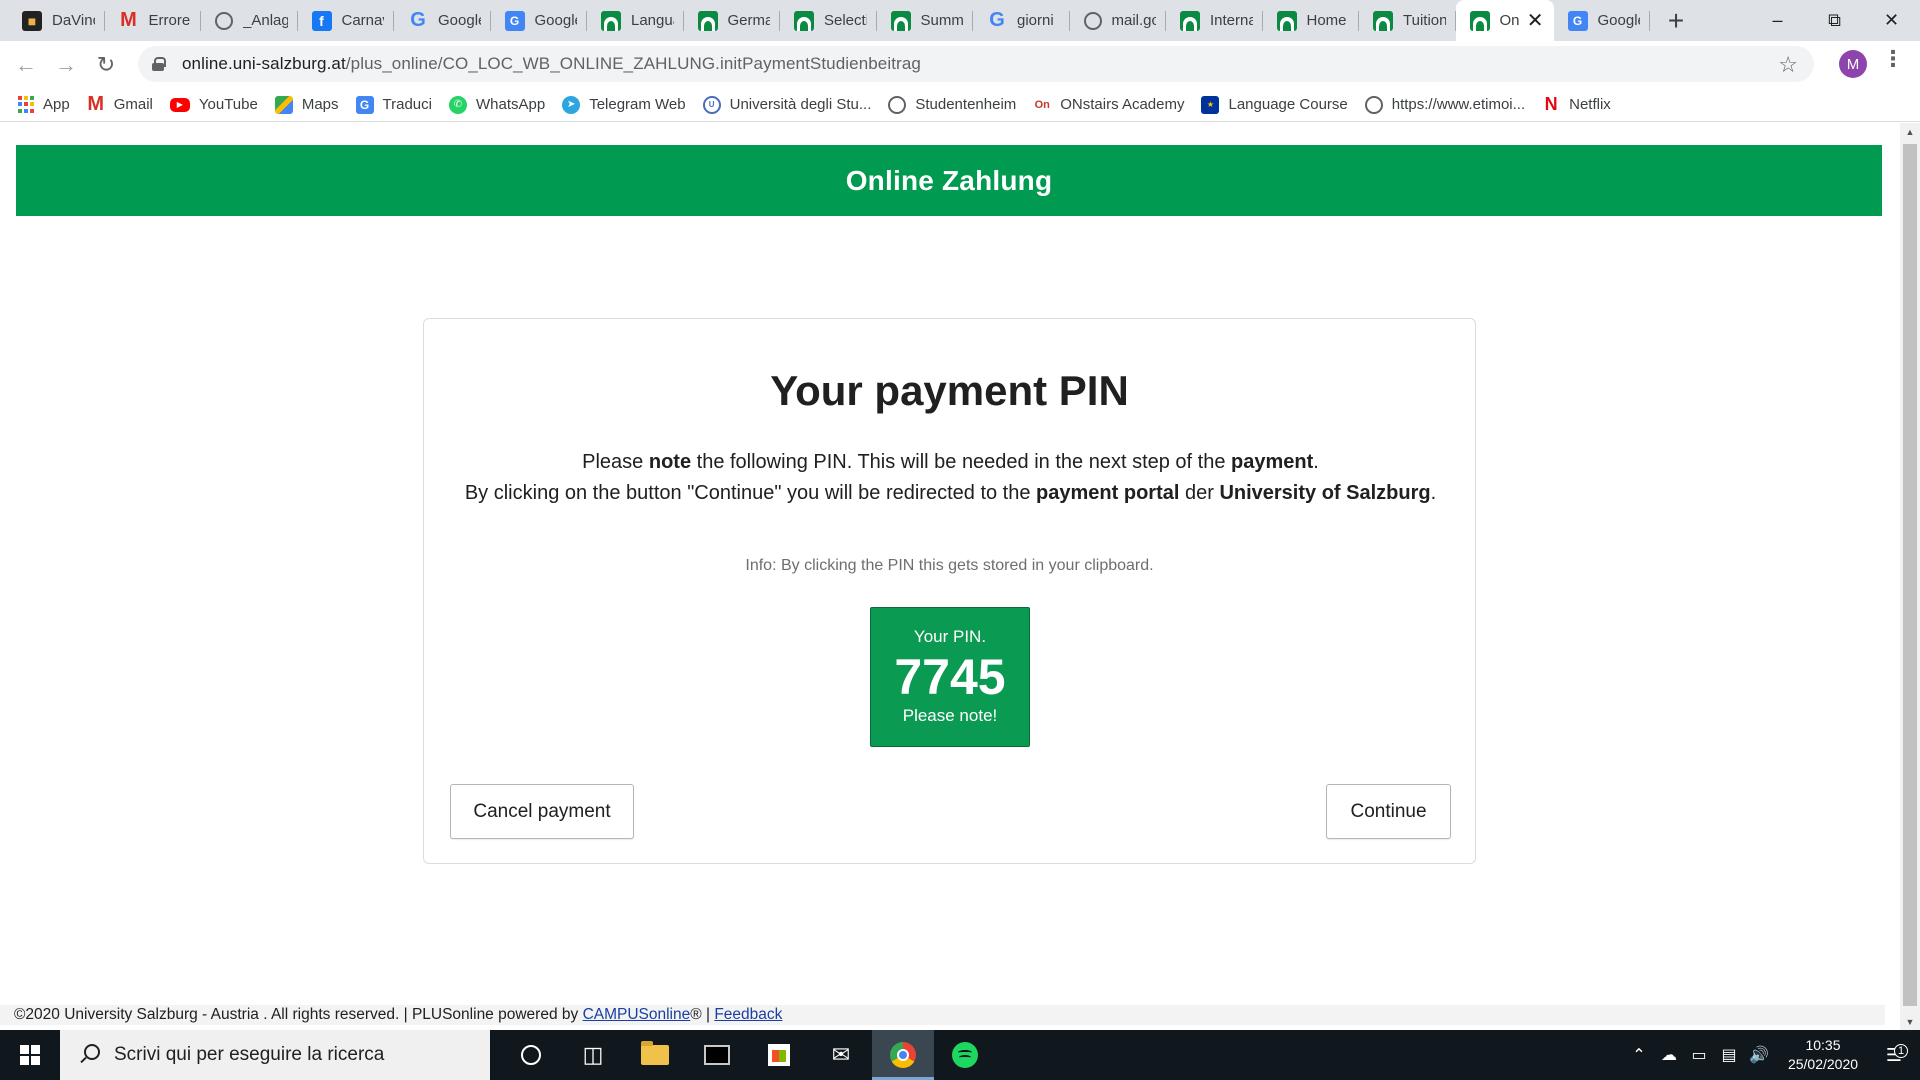 The image size is (1920, 1080). What do you see at coordinates (1109, 105) in the screenshot?
I see `bookmark-item: On ONstairs Academy` at bounding box center [1109, 105].